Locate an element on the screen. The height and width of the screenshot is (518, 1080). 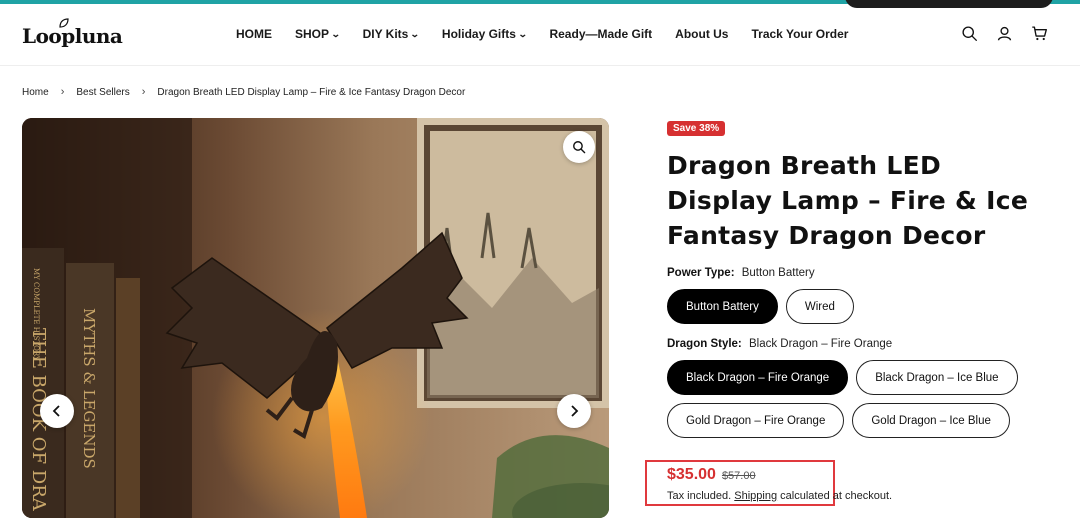
chevron-left-icon is located at coordinates (56, 411).